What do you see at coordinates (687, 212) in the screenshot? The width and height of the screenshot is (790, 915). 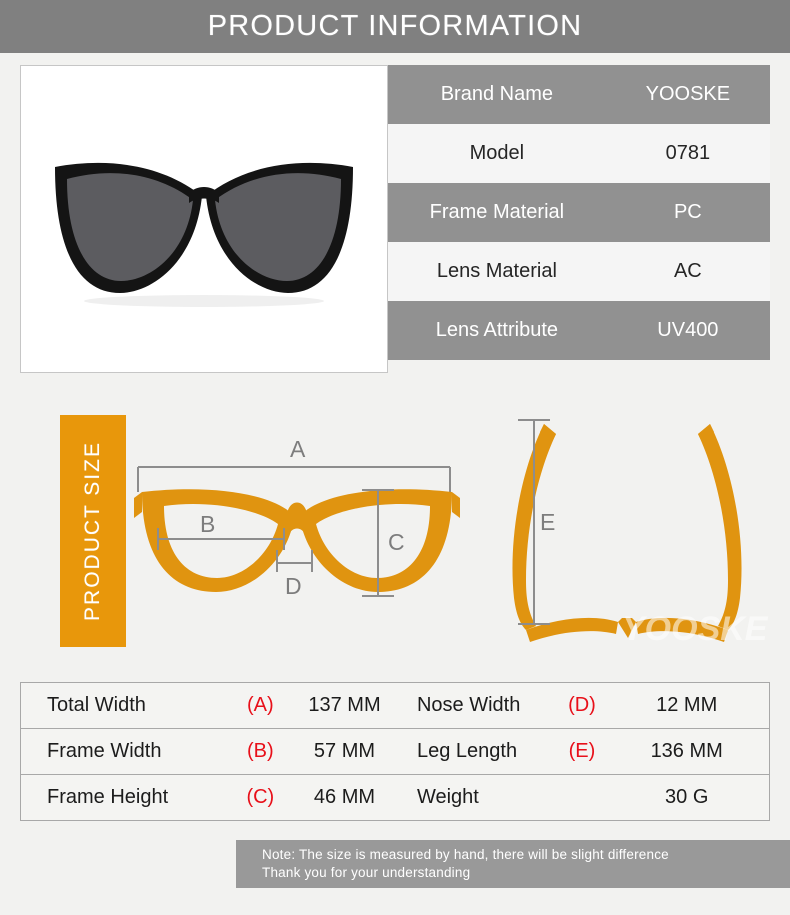 I see `spec-value: PC` at bounding box center [687, 212].